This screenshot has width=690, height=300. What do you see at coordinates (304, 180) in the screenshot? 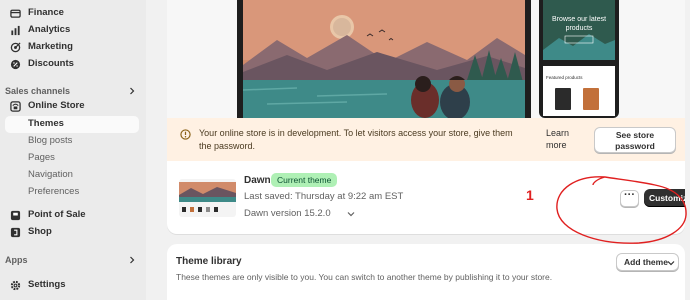
I see `current-theme-badge: Current theme` at bounding box center [304, 180].